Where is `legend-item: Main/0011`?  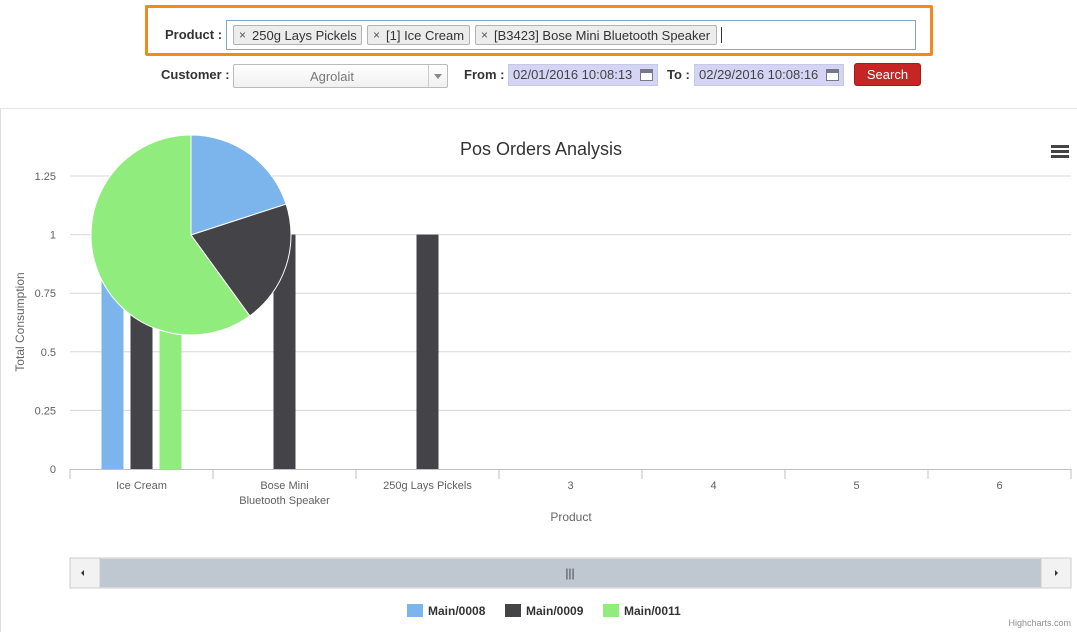 legend-item: Main/0011 is located at coordinates (642, 611).